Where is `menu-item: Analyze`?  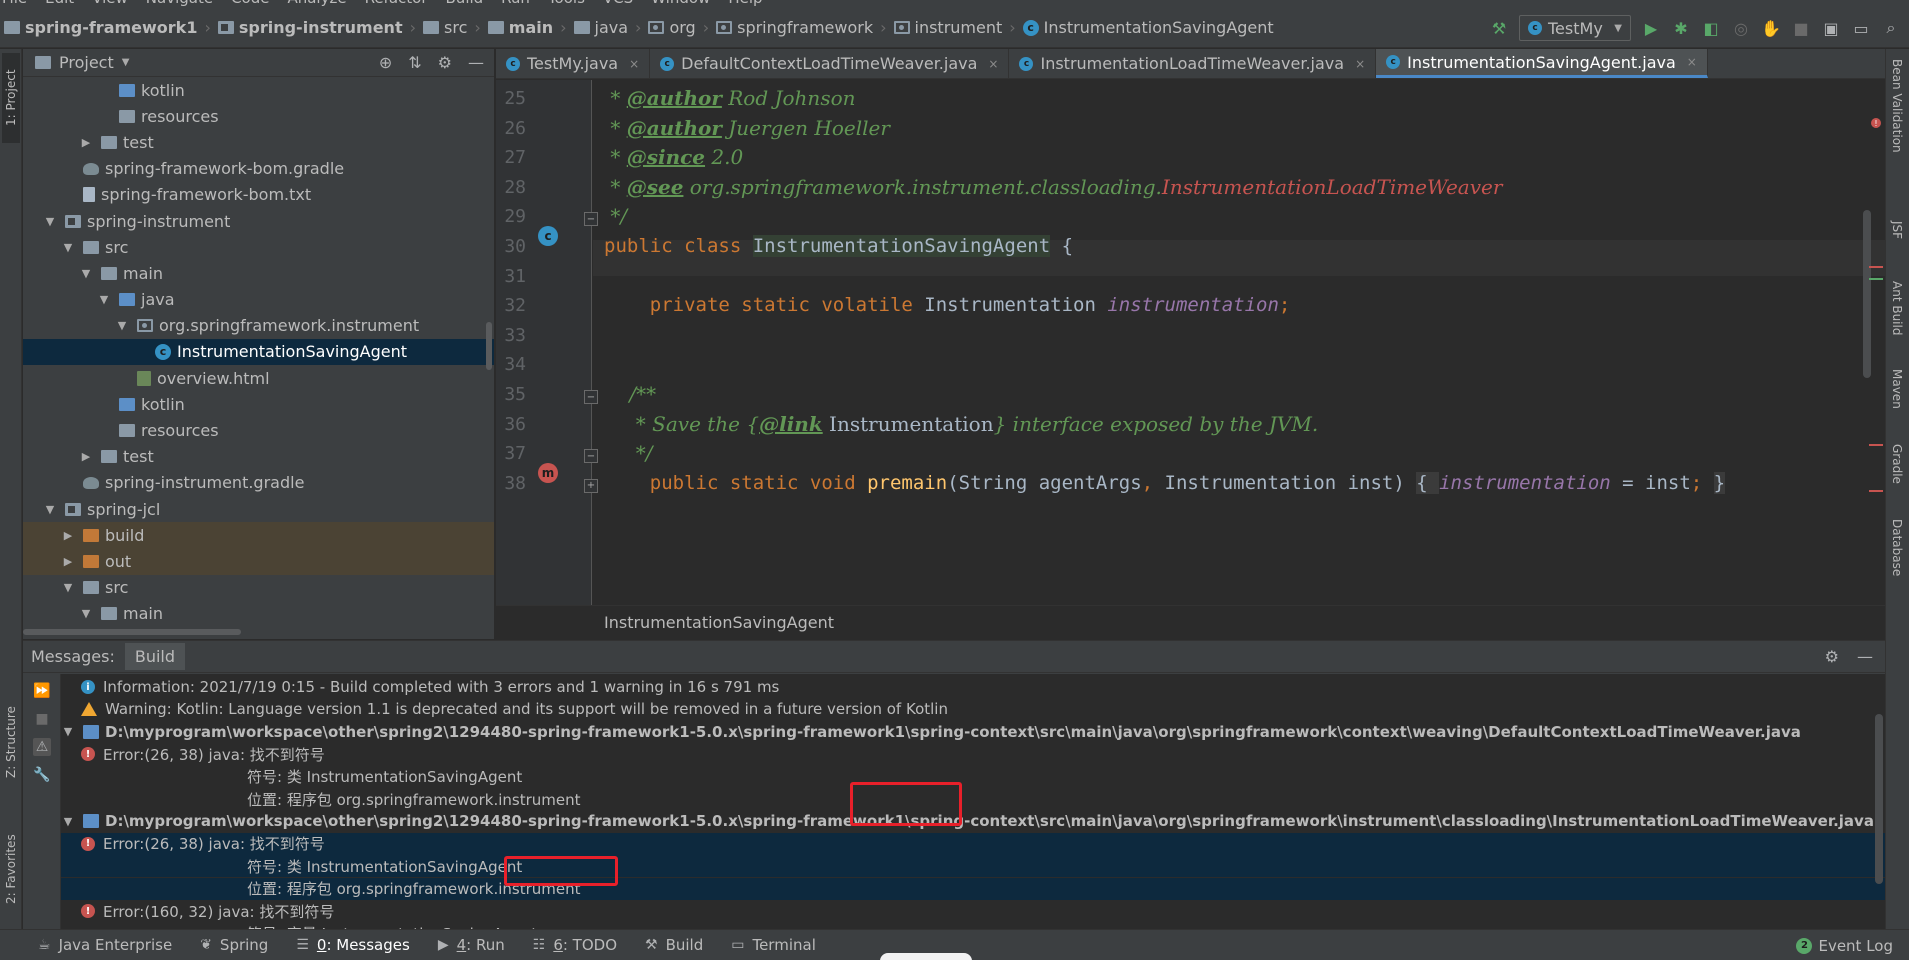
menu-item: Analyze is located at coordinates (316, 3).